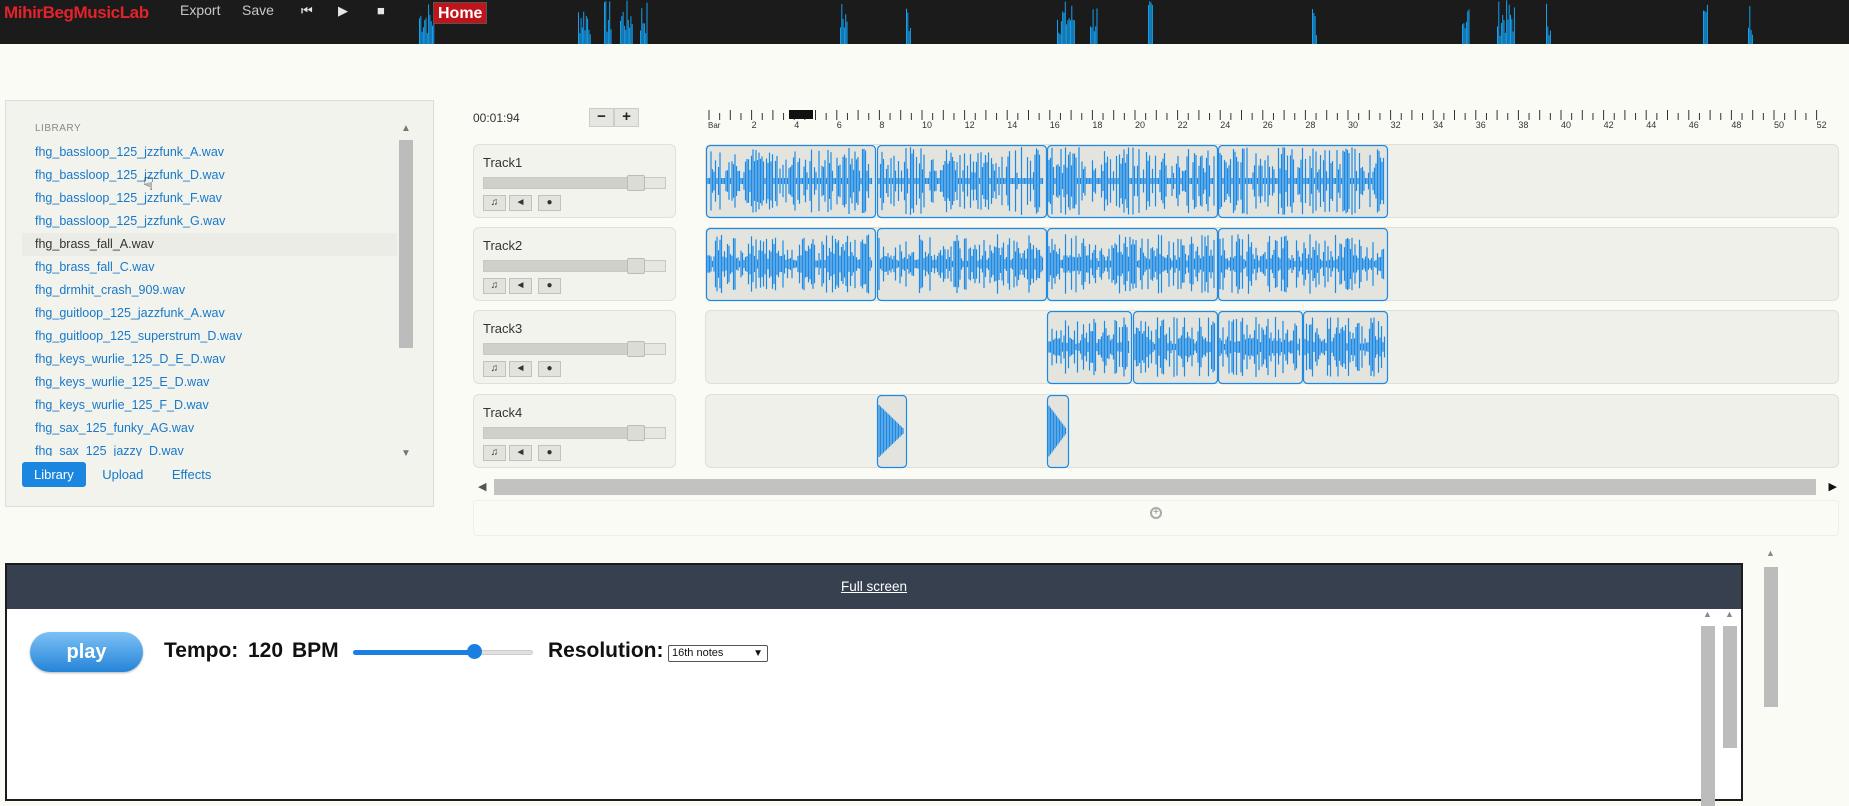 The image size is (1849, 806). Describe the element at coordinates (474, 651) in the screenshot. I see `tempo-slider-knob` at that location.